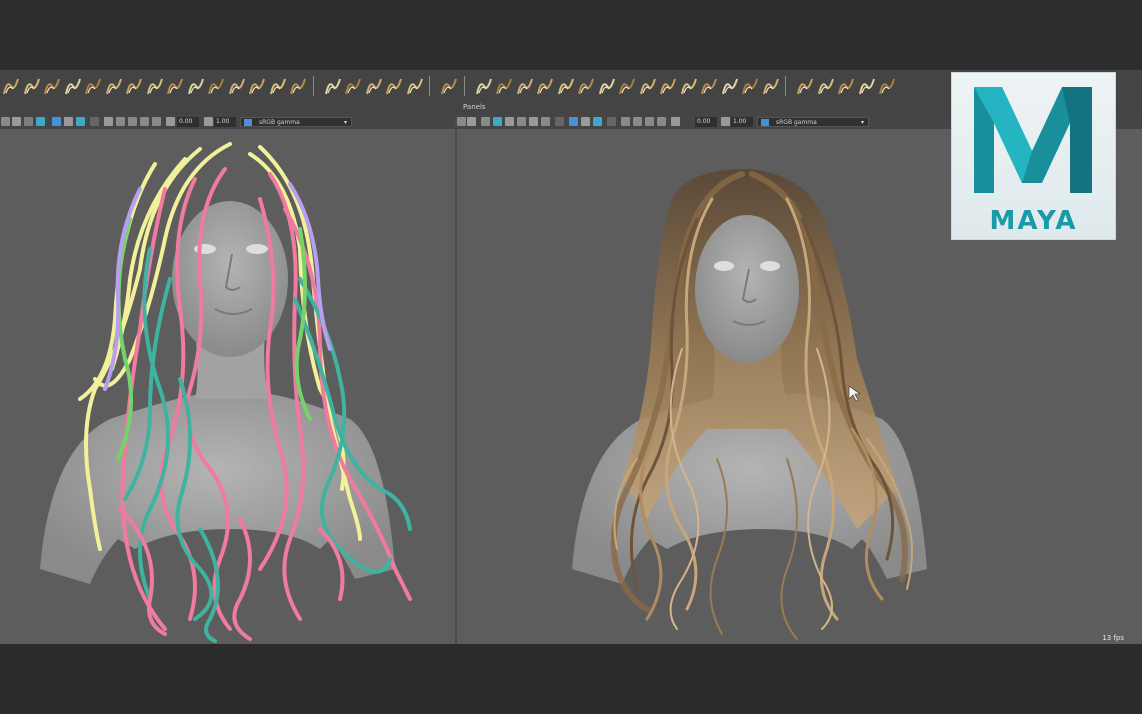 The width and height of the screenshot is (1142, 714). I want to click on hair-clump-icon, so click(32, 86).